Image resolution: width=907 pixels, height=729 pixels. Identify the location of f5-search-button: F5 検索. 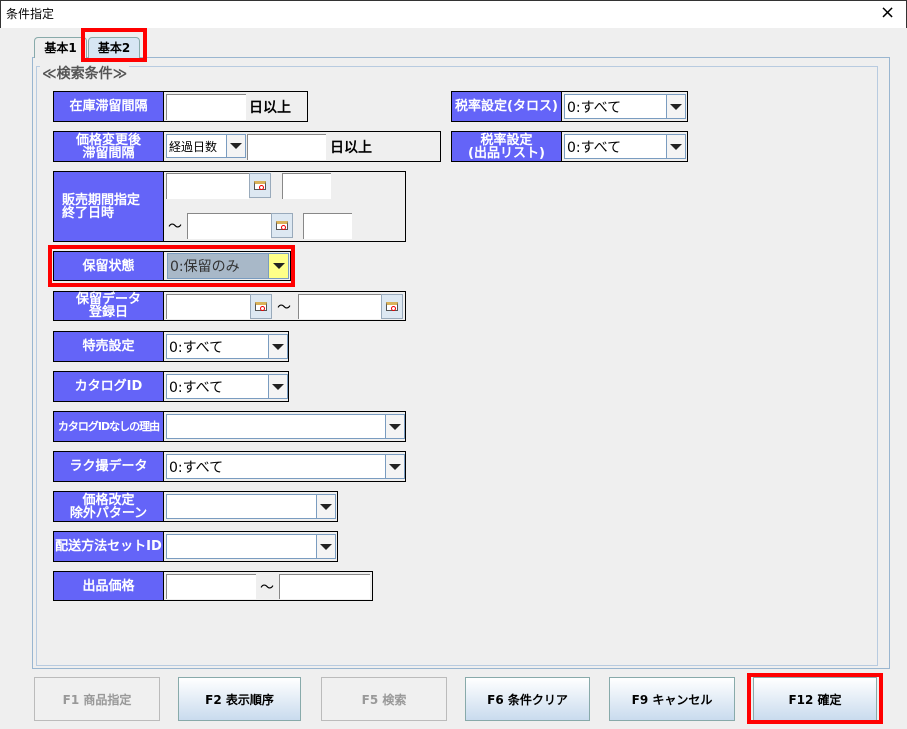
(384, 699).